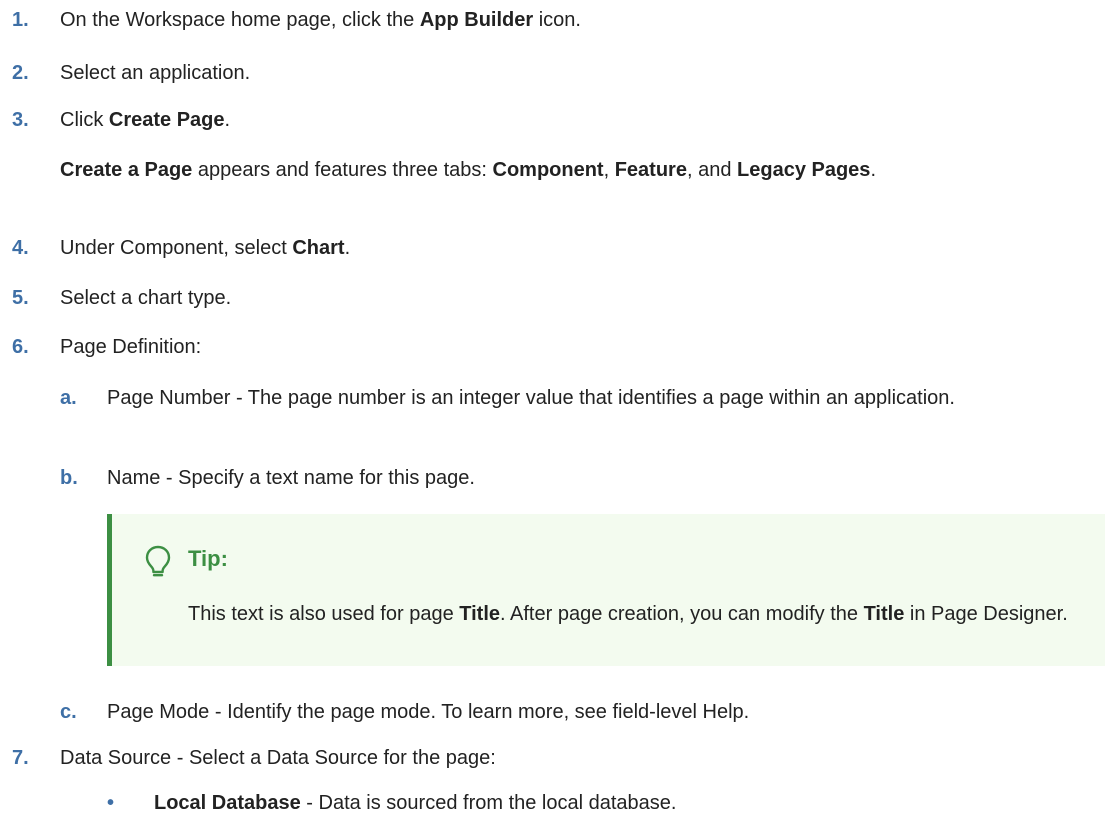  Describe the element at coordinates (873, 170) in the screenshot. I see `note-text-part: .` at that location.